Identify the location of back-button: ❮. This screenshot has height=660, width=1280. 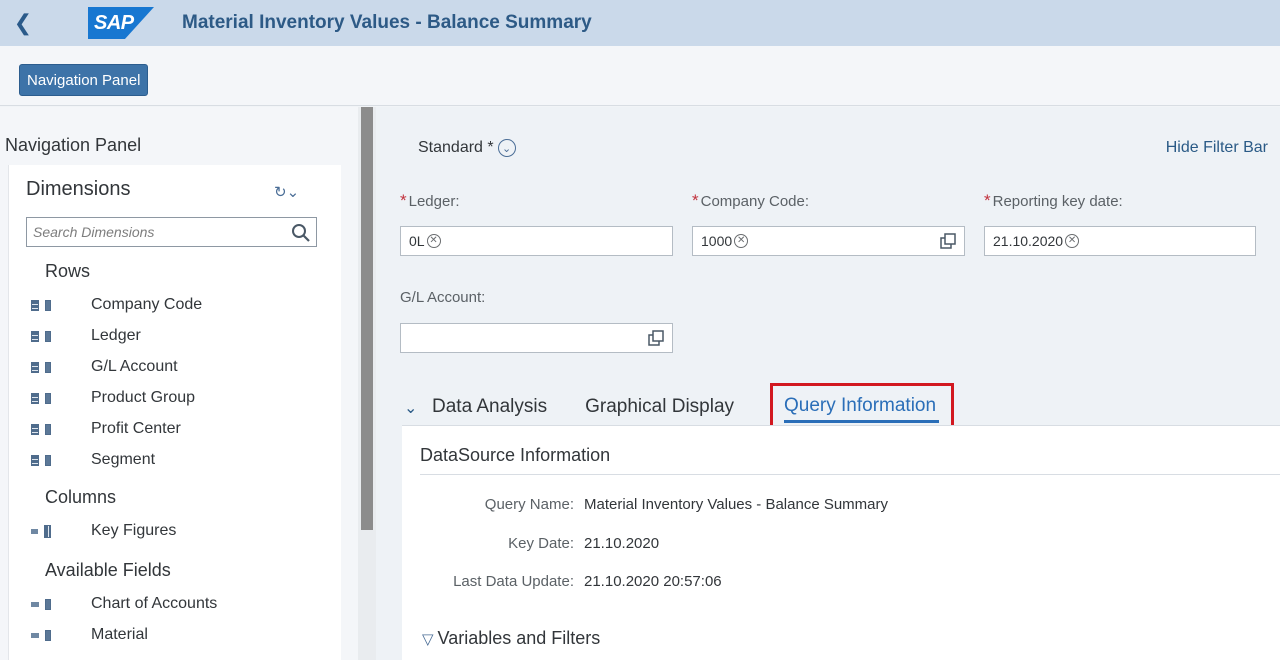
(23, 23).